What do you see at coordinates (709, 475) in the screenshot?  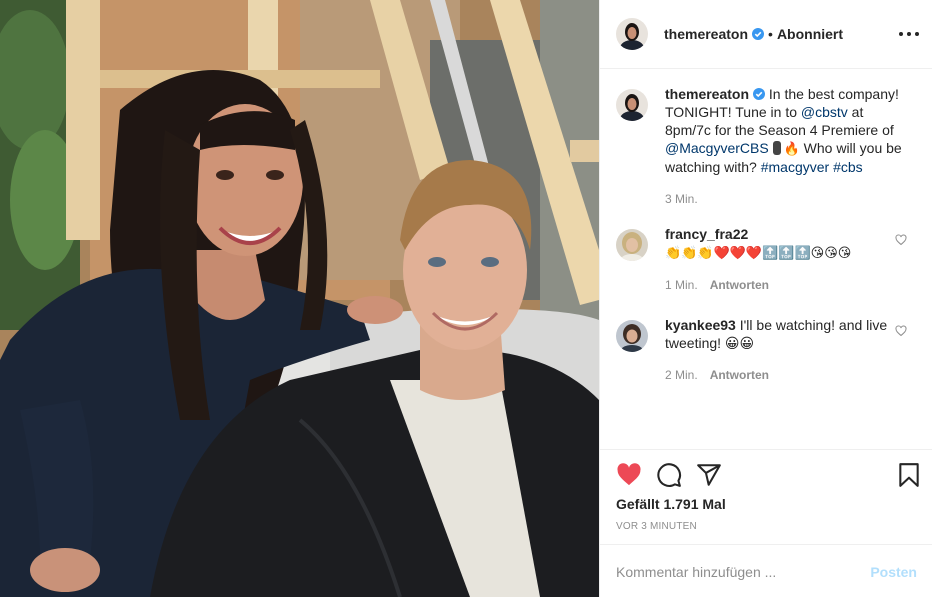 I see `paper-plane-icon` at bounding box center [709, 475].